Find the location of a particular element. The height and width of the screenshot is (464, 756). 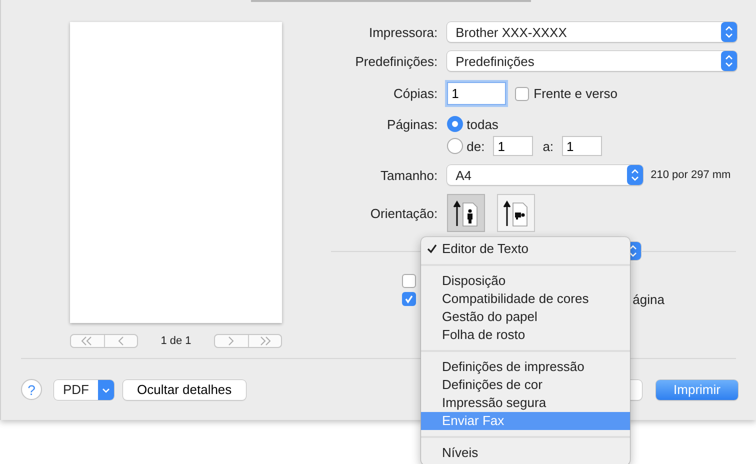

two-sided-checkbox is located at coordinates (521, 93).